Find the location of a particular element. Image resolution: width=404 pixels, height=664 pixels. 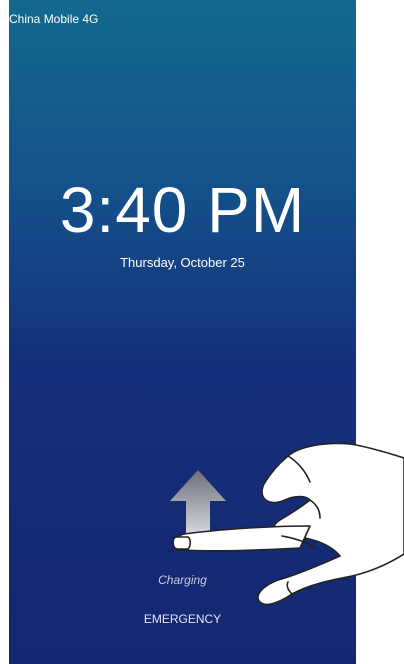

lock-screen-clock: 3:40 PM is located at coordinates (182, 210).